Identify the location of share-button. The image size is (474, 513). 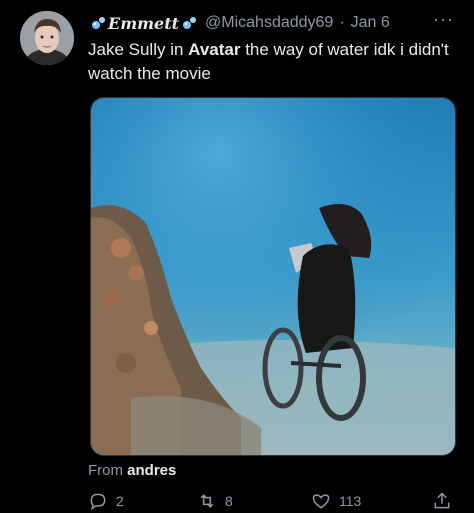
(446, 501).